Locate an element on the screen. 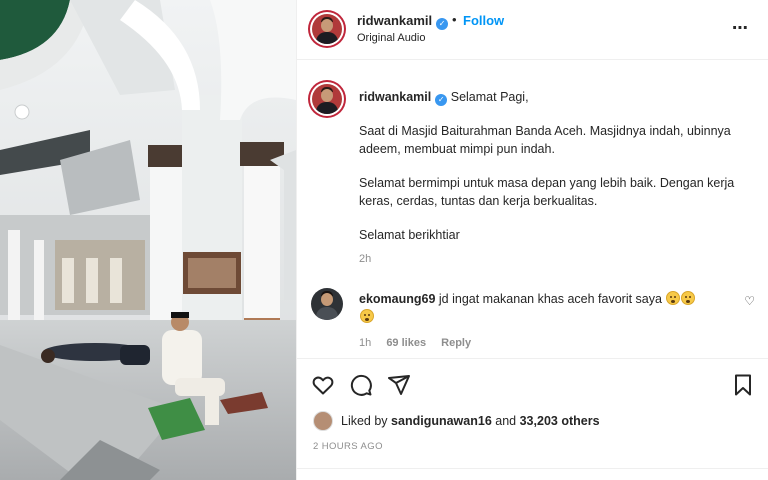  action-bar is located at coordinates (532, 384).